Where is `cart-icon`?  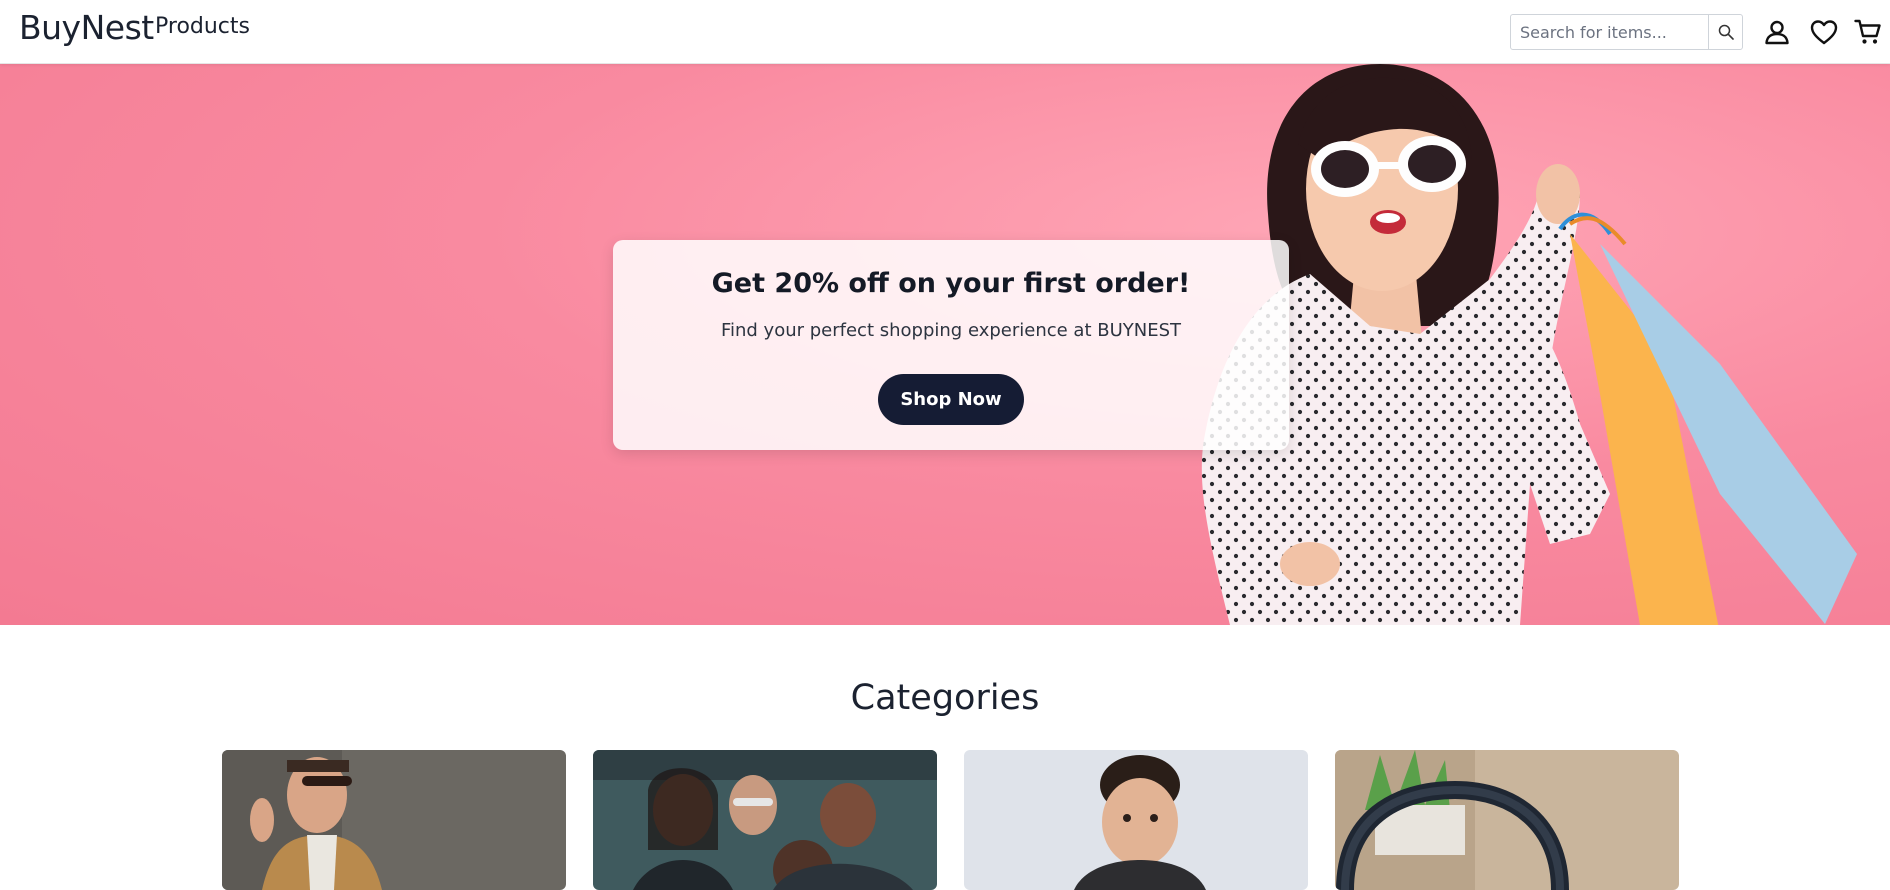 cart-icon is located at coordinates (1867, 31).